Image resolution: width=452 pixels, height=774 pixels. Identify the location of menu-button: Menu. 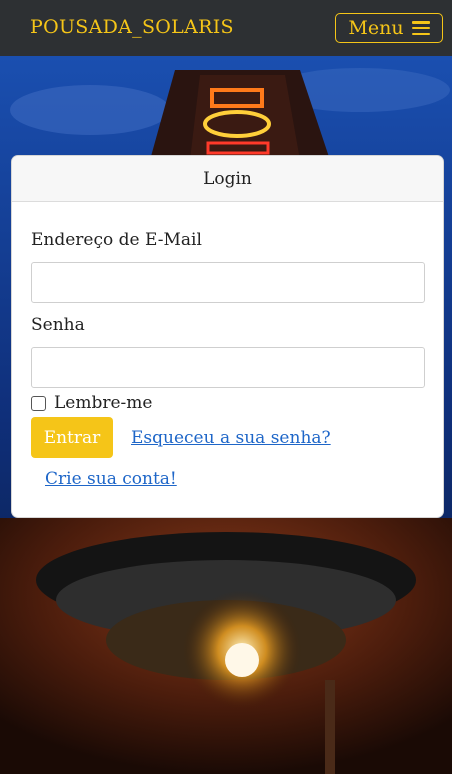
(389, 28).